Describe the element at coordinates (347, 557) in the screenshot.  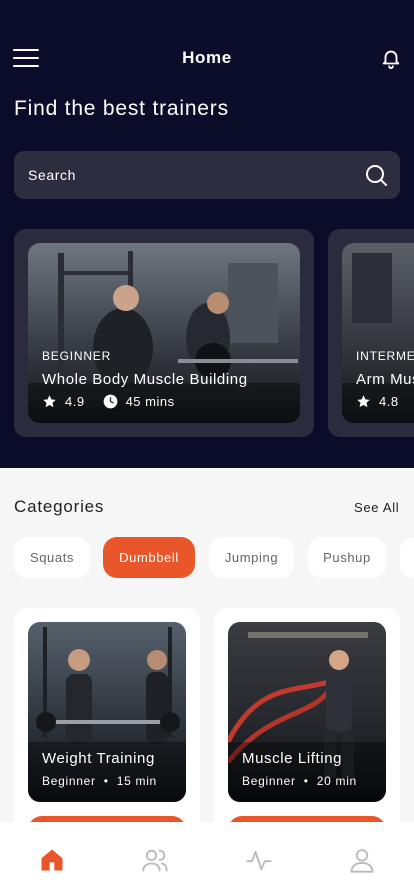
I see `chip-pushup: Pushup` at that location.